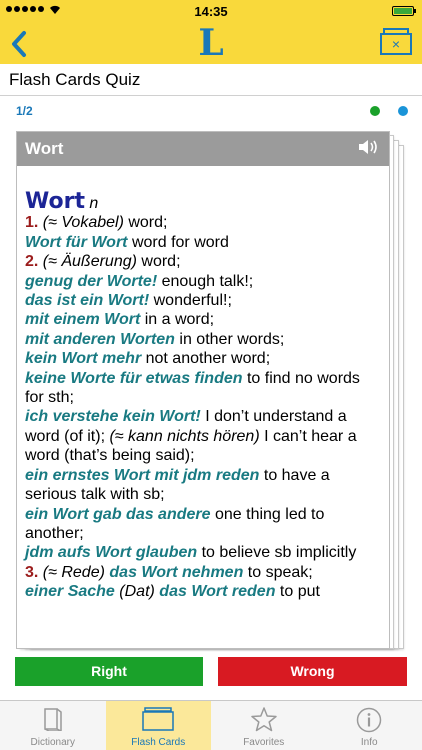 This screenshot has width=422, height=750. What do you see at coordinates (55, 201) in the screenshot?
I see `entry-headword: Wort` at bounding box center [55, 201].